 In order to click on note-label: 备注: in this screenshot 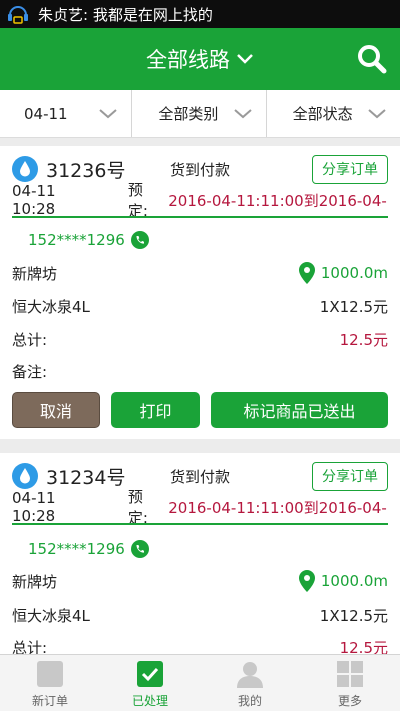, I will do `click(30, 371)`.